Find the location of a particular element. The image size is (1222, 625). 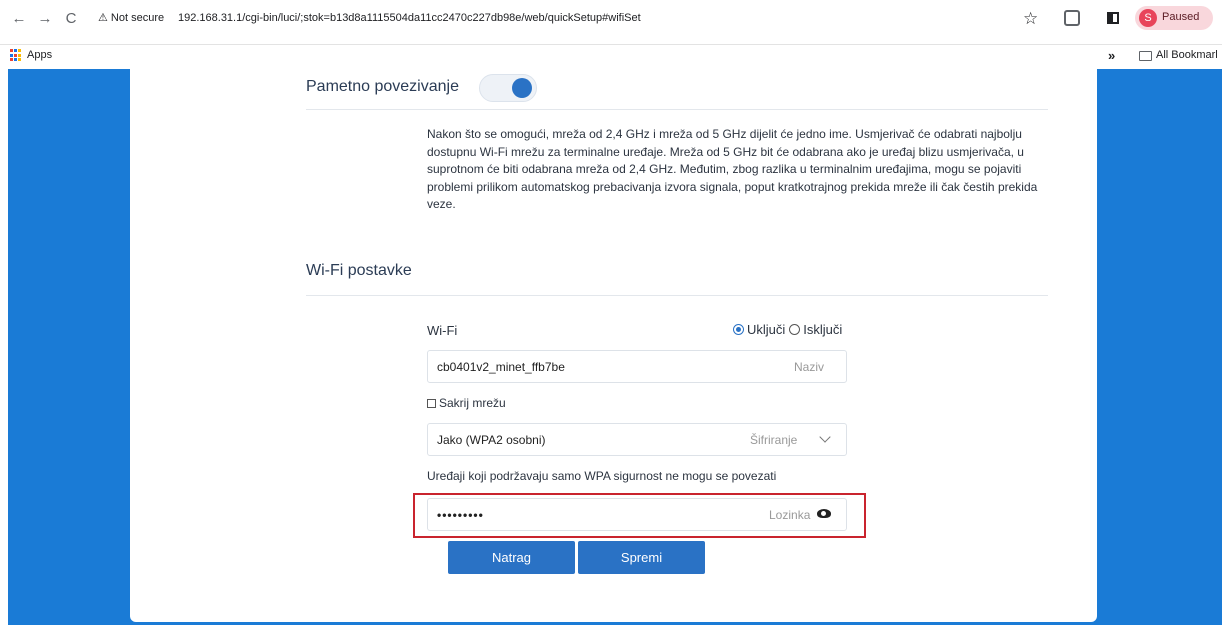

bookmark-star-icon: ☆ is located at coordinates (1030, 19).